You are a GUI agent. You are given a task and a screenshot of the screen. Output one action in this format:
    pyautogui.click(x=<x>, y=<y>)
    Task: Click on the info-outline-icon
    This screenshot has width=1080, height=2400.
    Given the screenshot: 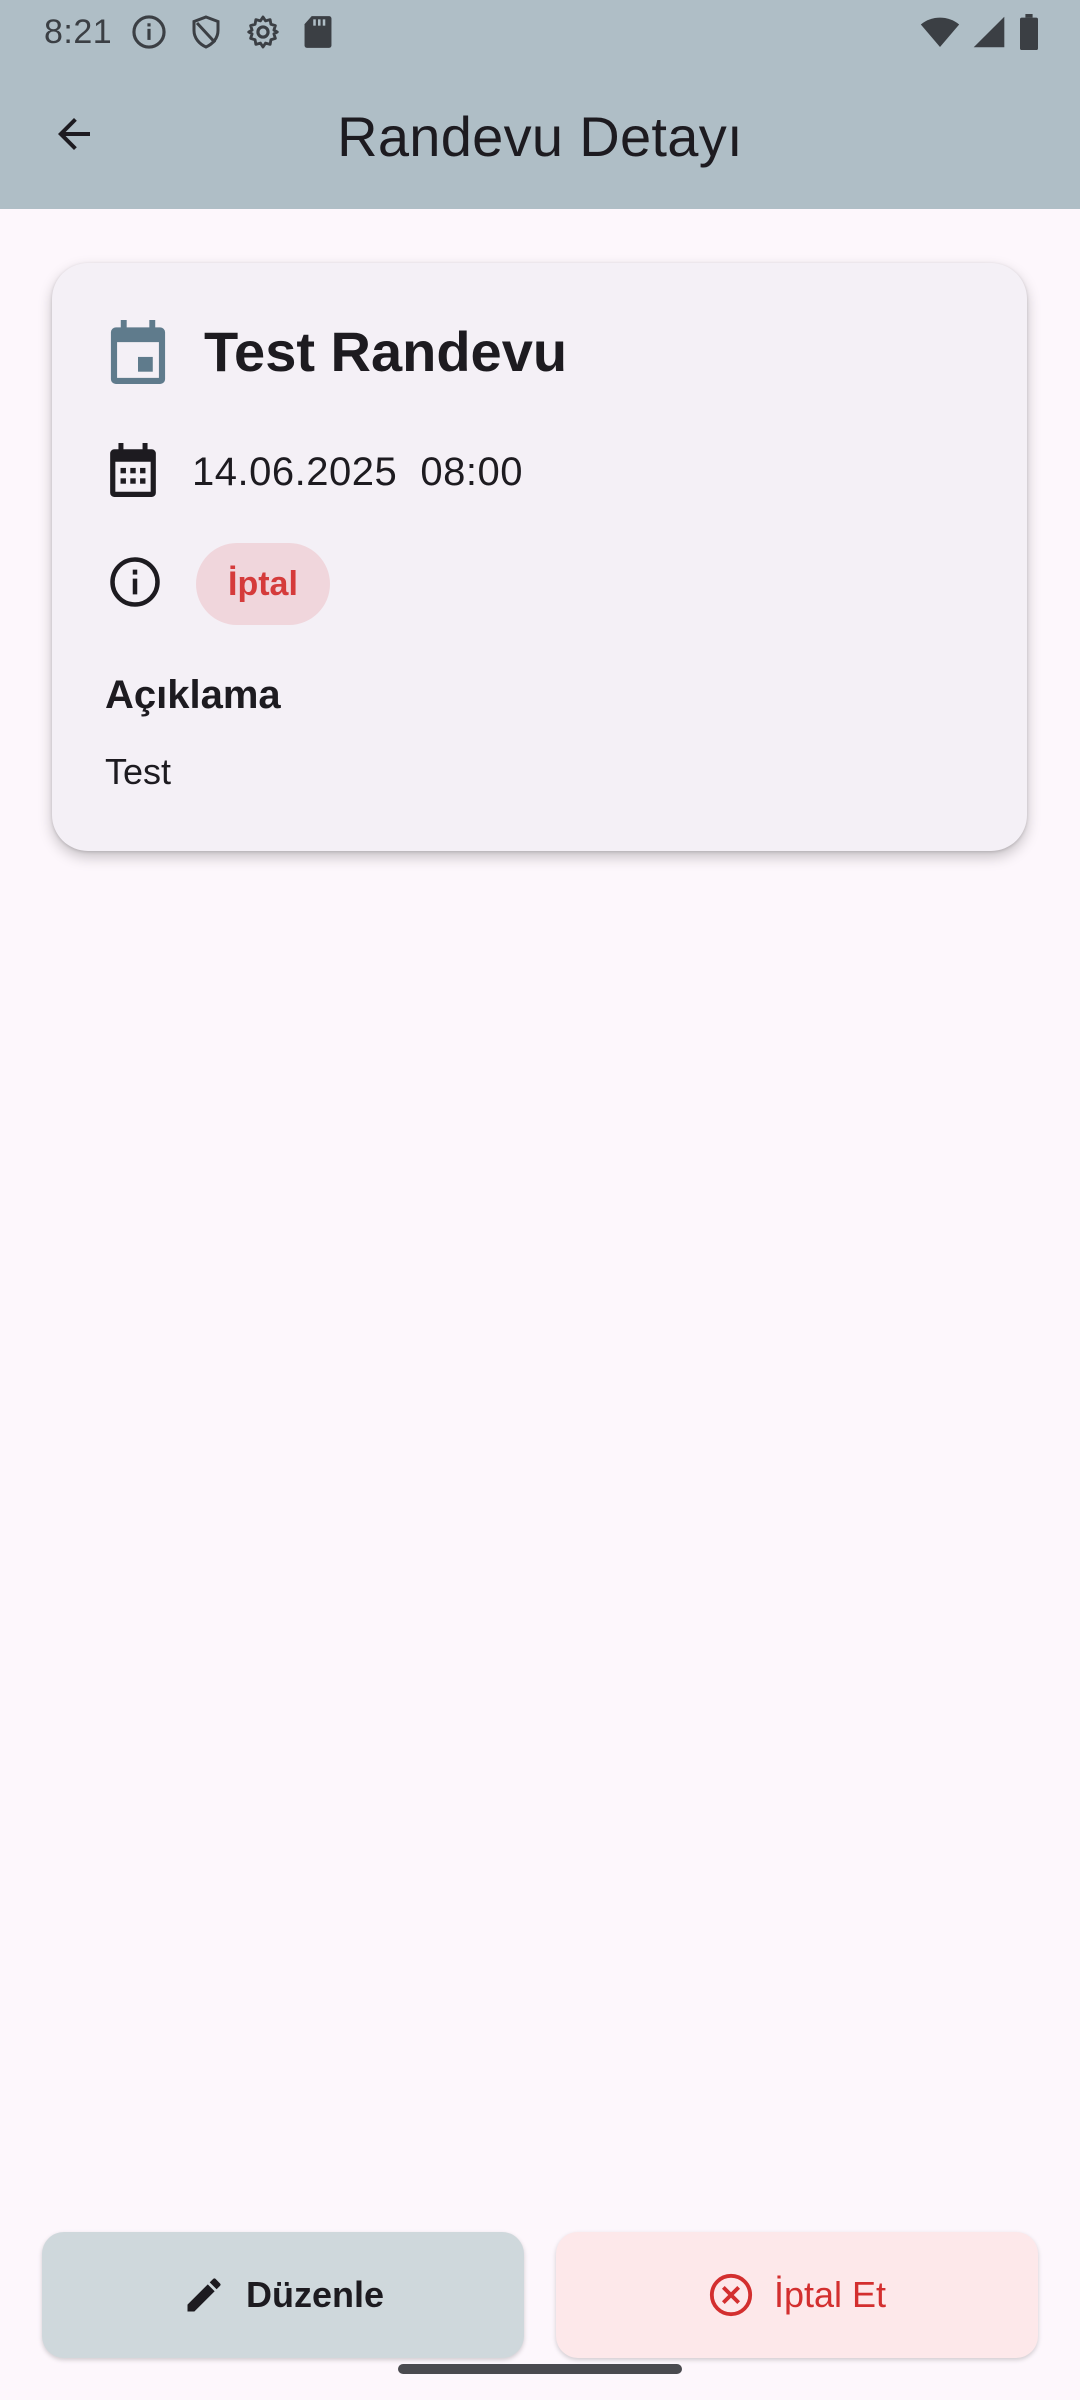 What is the action you would take?
    pyautogui.click(x=135, y=584)
    